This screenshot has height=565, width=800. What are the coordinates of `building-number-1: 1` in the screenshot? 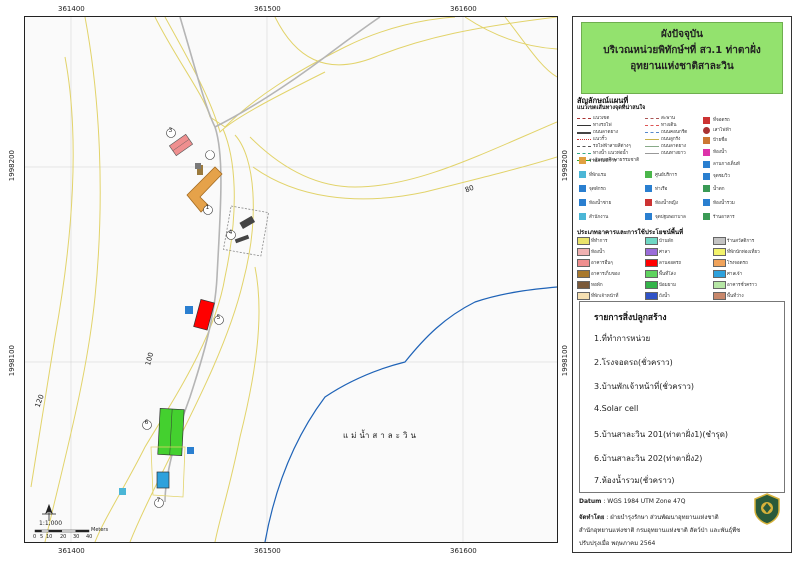 It's located at (207, 207).